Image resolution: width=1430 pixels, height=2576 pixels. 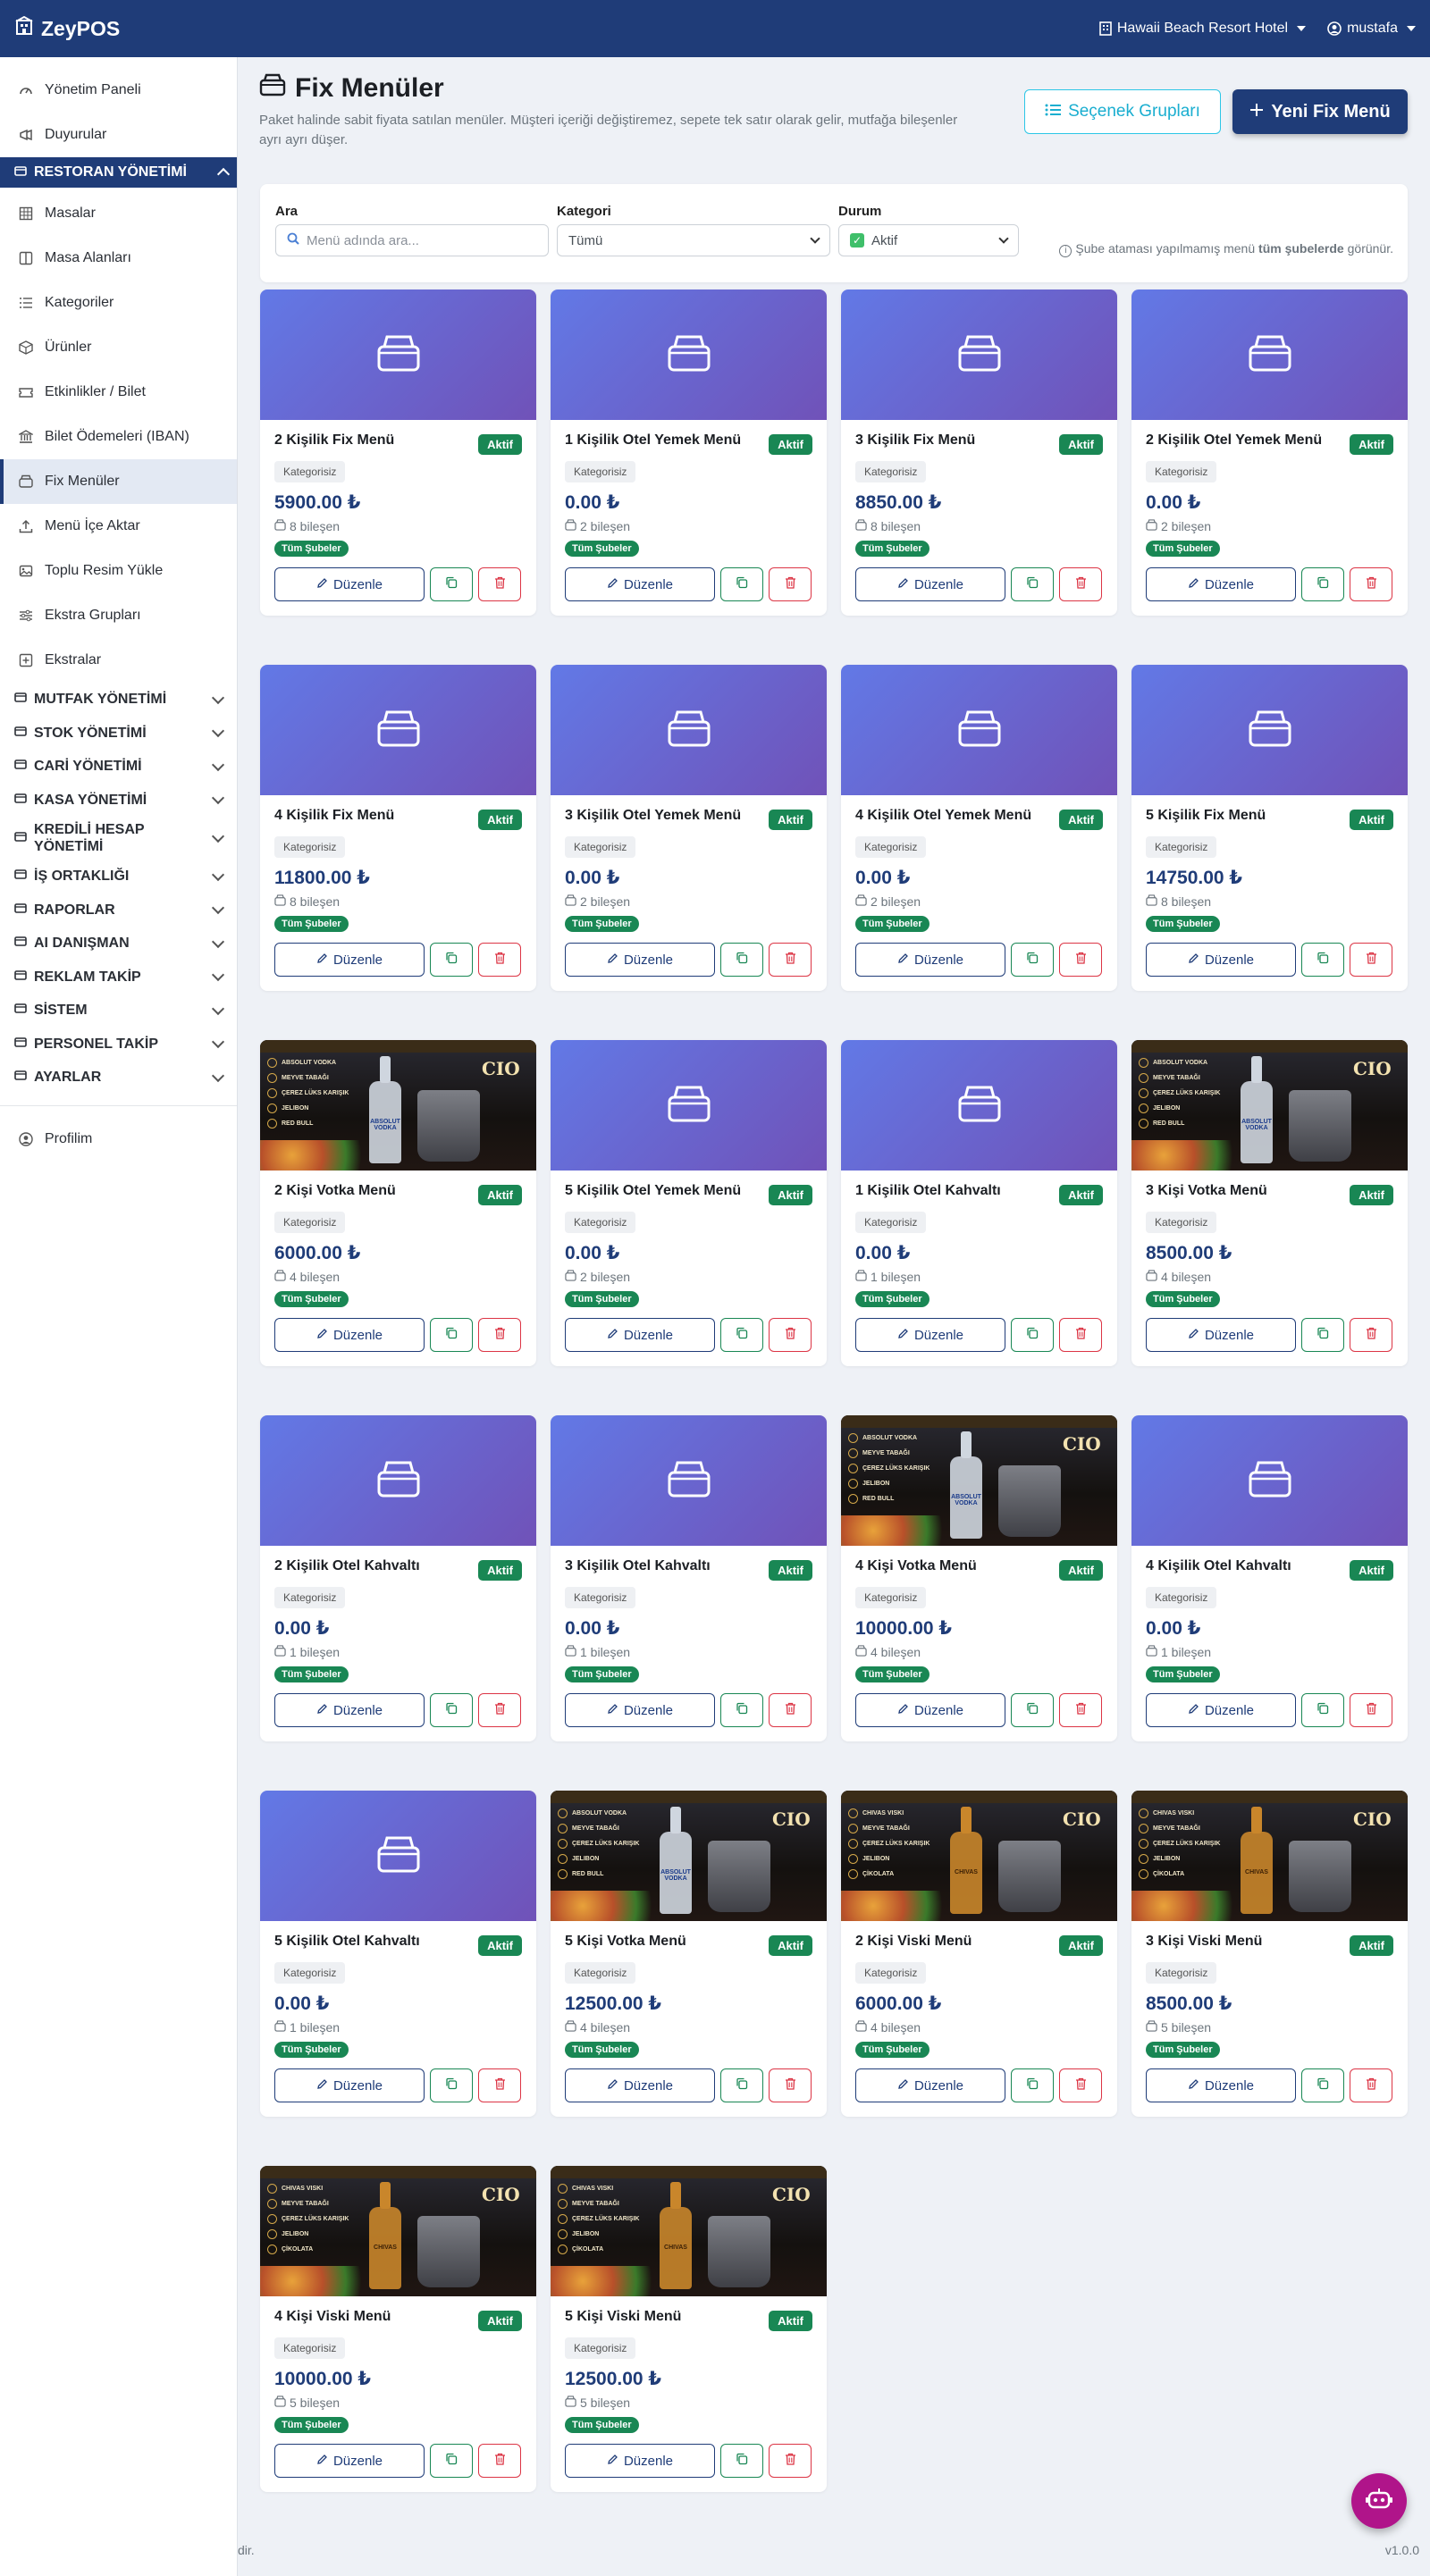 What do you see at coordinates (1123, 111) in the screenshot?
I see `option-groups-button: Seçenek Grupları` at bounding box center [1123, 111].